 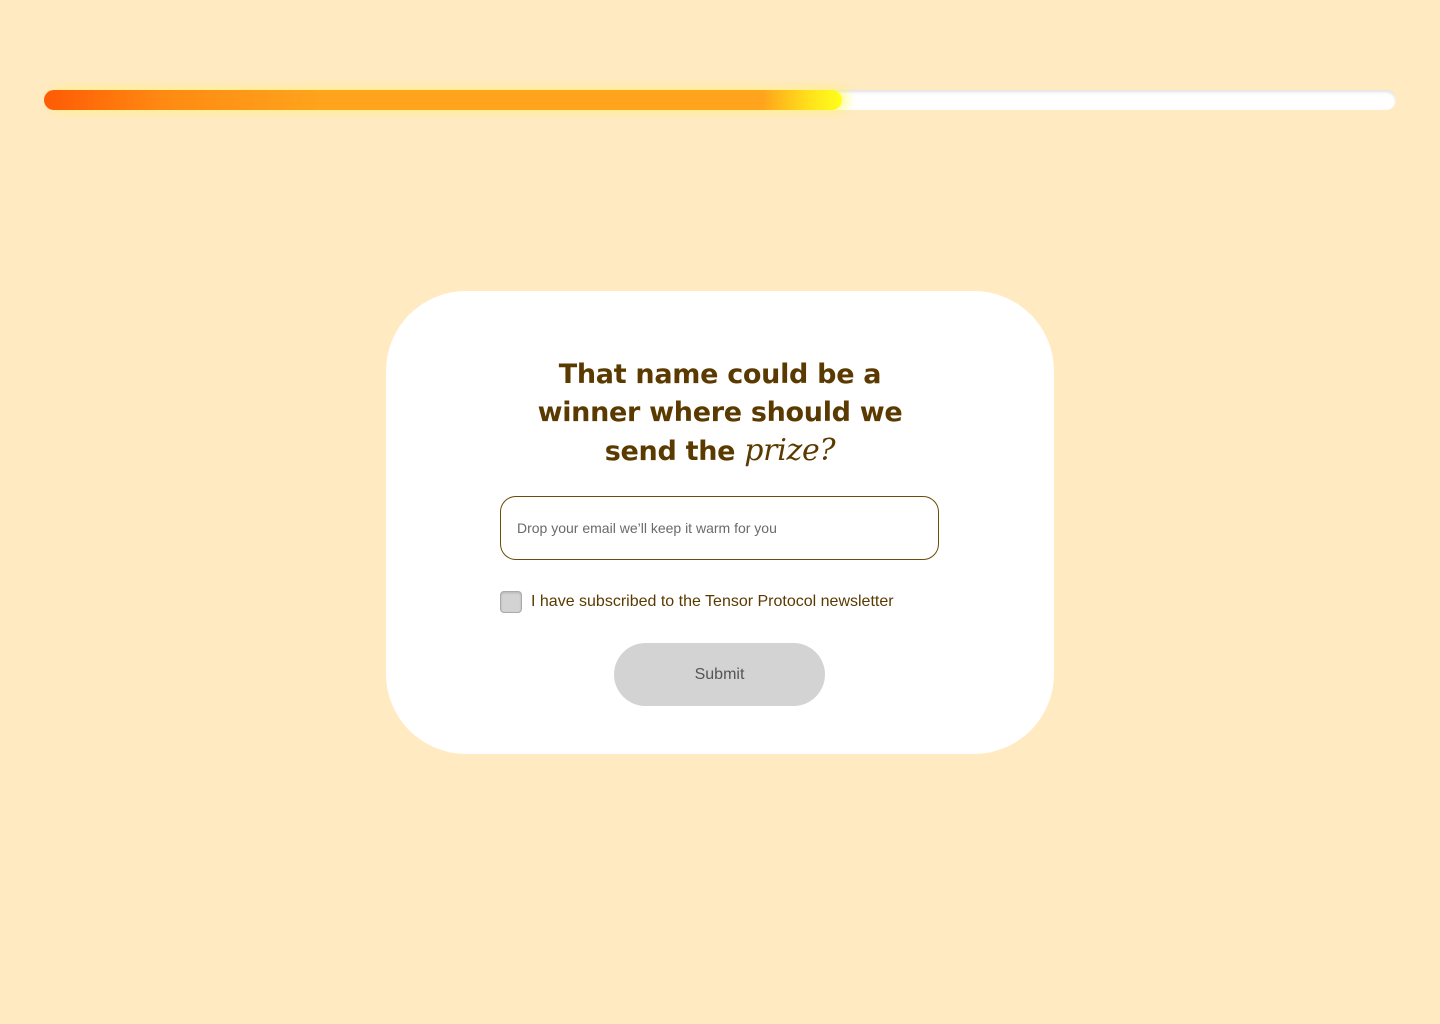 What do you see at coordinates (511, 601) in the screenshot?
I see `newsletter-checkbox` at bounding box center [511, 601].